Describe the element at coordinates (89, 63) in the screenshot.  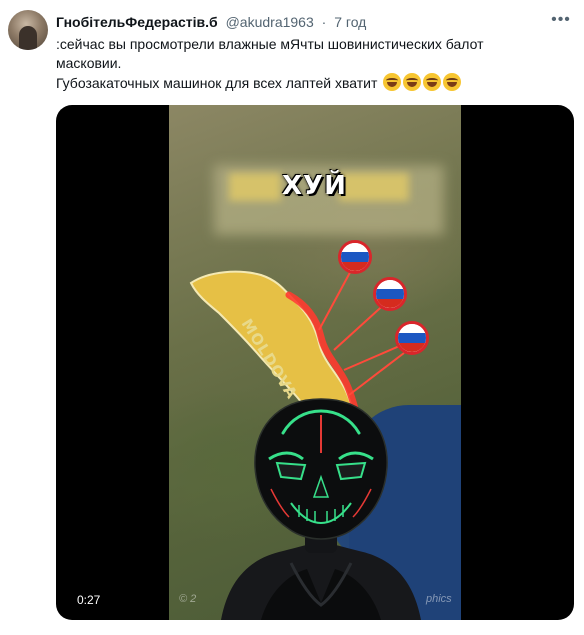
I see `tweet-text-line: масковии.` at that location.